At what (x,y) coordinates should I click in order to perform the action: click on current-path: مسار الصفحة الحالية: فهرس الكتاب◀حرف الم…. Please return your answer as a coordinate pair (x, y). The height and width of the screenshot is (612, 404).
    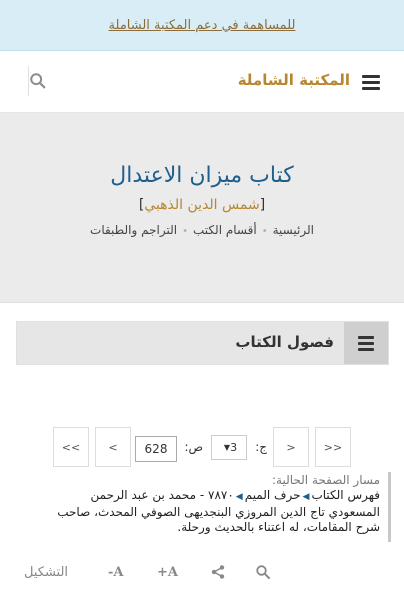
    Looking at the image, I should click on (222, 507).